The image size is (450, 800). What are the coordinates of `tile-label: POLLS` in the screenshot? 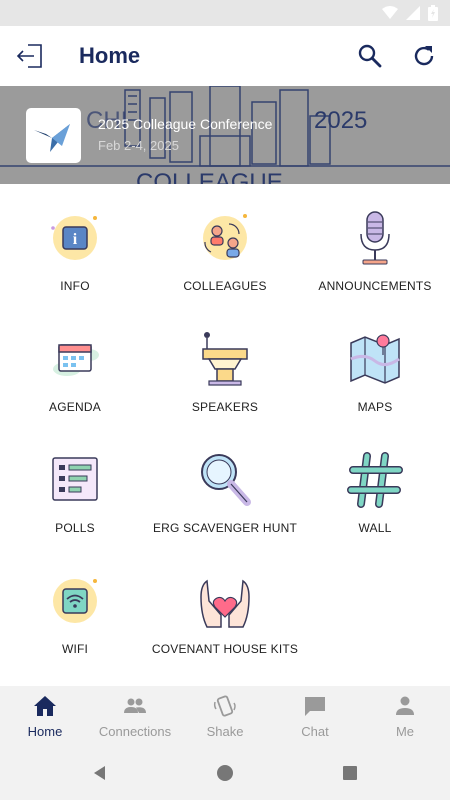 It's located at (75, 528).